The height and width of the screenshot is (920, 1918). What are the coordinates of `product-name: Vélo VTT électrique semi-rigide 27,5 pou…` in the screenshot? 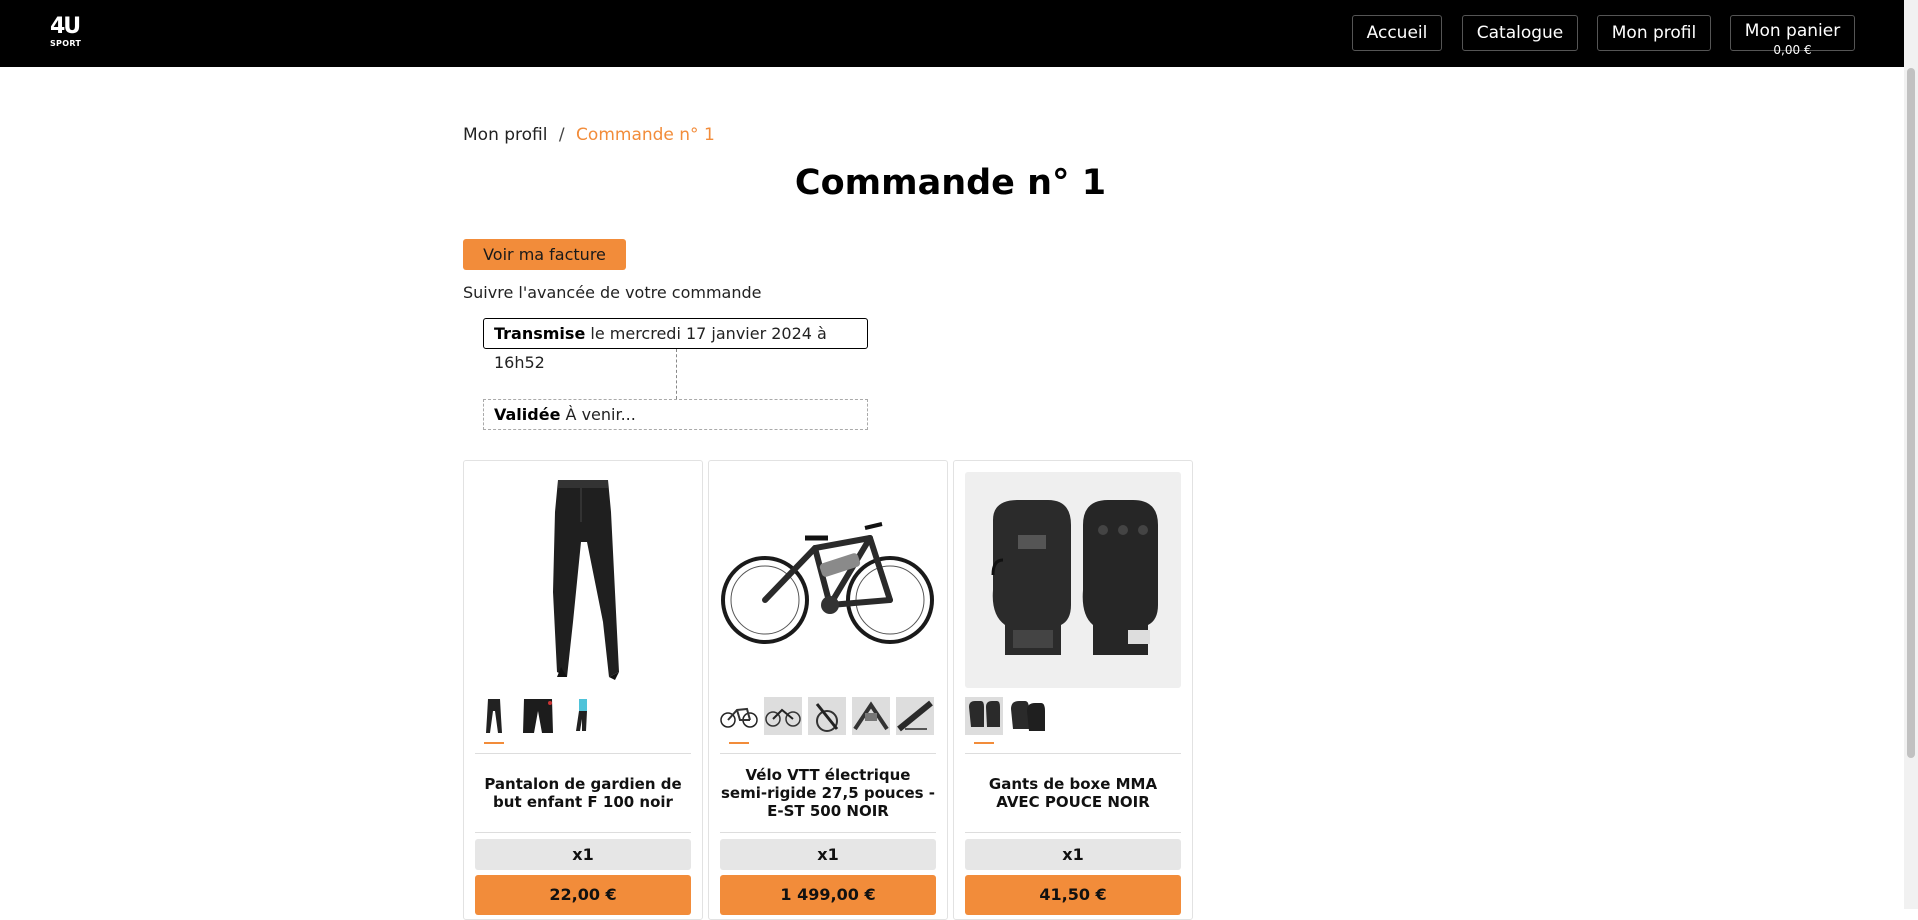 It's located at (828, 793).